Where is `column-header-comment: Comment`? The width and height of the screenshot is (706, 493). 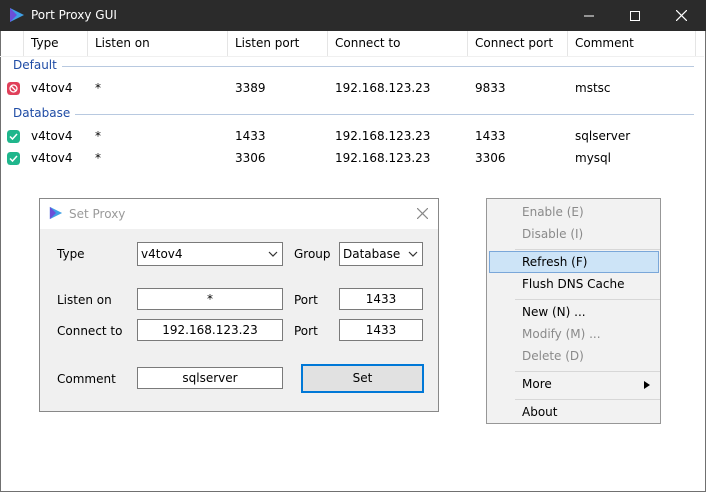 column-header-comment: Comment is located at coordinates (632, 43).